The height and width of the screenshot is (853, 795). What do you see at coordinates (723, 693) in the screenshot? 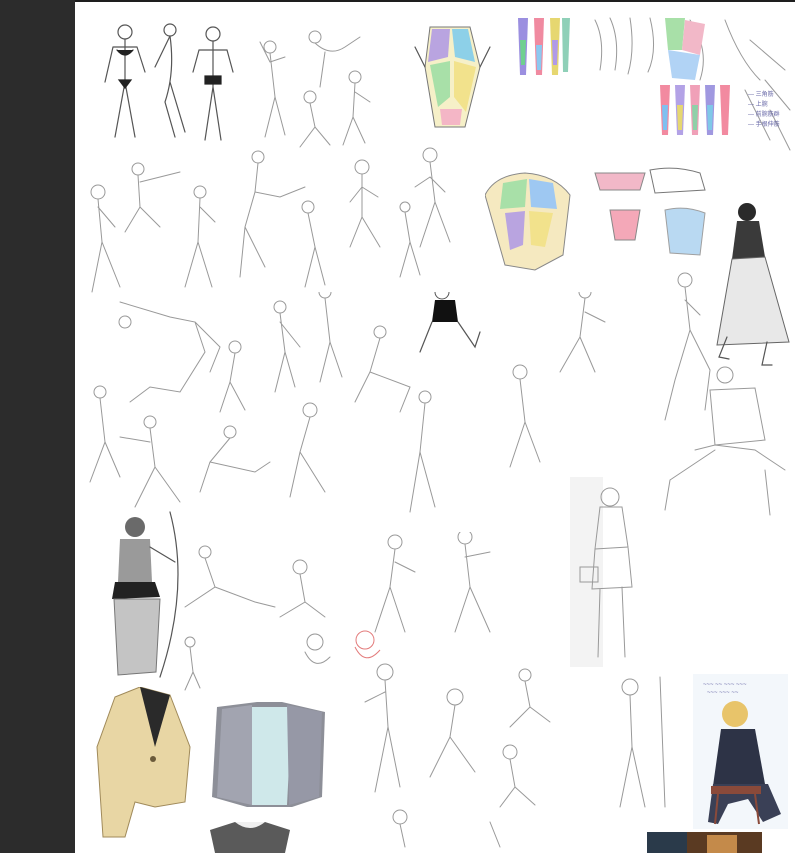
I see `illustration-caption-line-2: ~~~ ~~~ ~~` at bounding box center [723, 693].